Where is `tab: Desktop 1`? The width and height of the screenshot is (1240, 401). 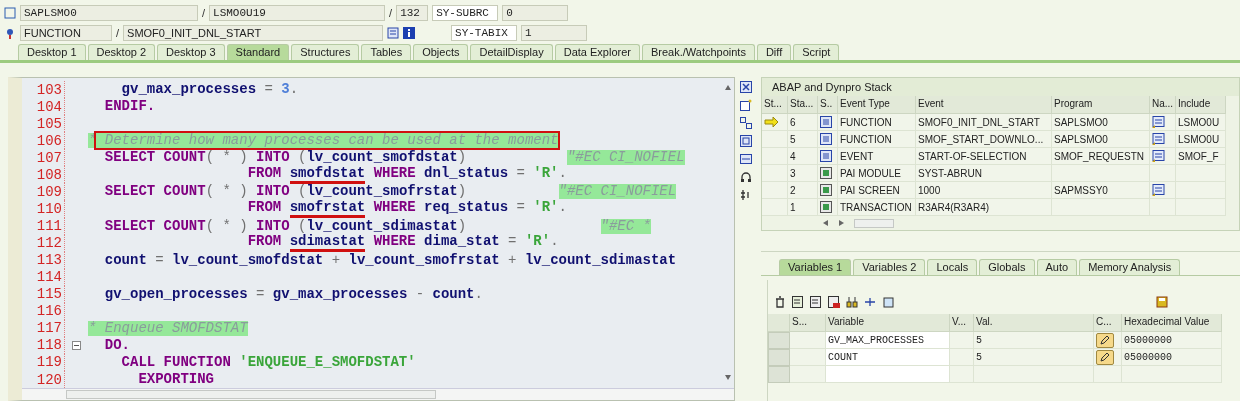 tab: Desktop 1 is located at coordinates (52, 52).